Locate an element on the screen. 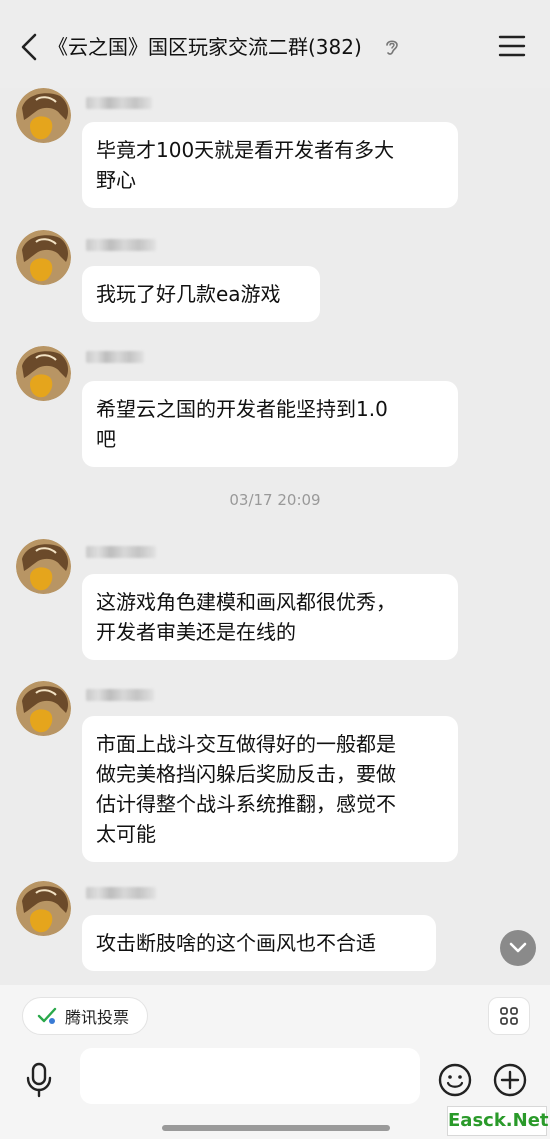 The height and width of the screenshot is (1139, 550). vote-label: 腾讯投票 is located at coordinates (97, 1017).